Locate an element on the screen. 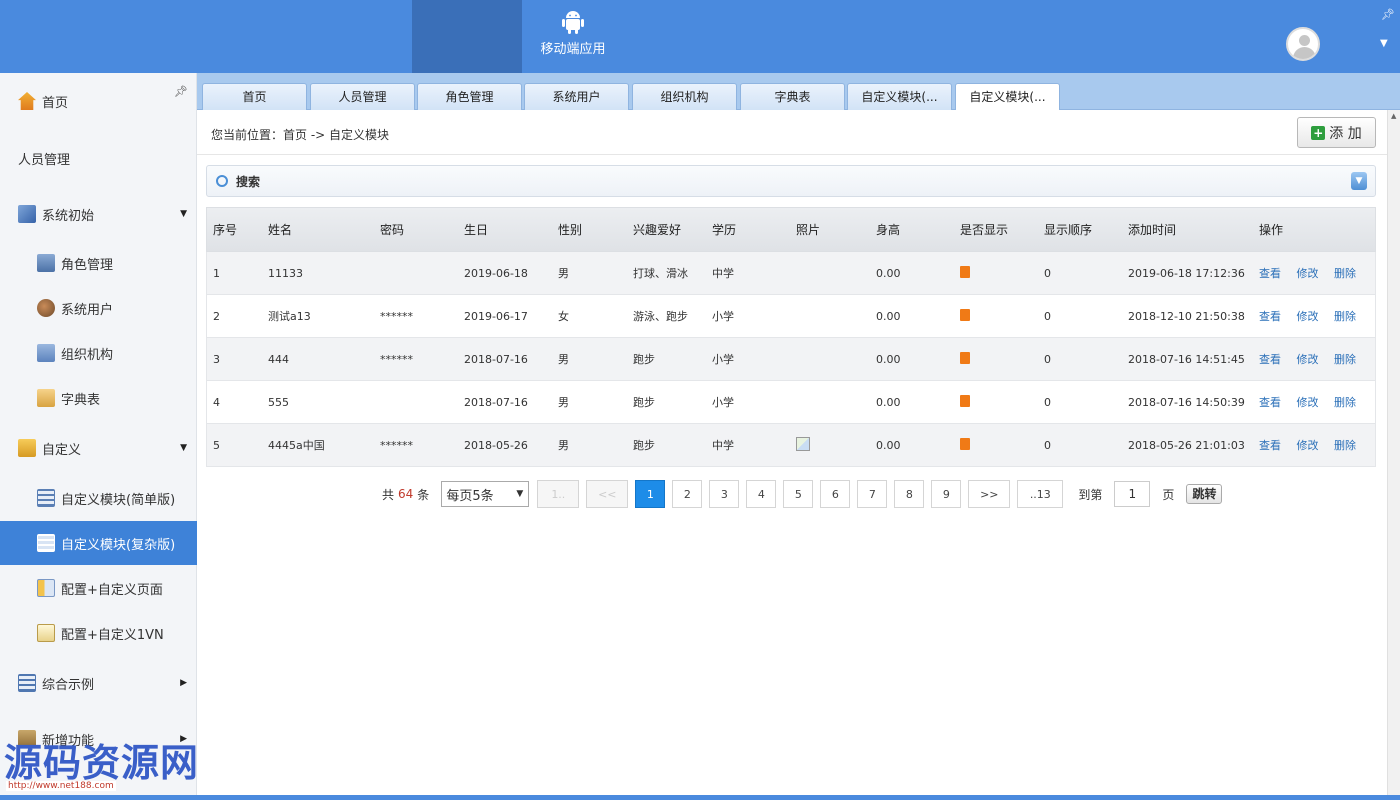 This screenshot has width=1400, height=800. total-suffix: 条 is located at coordinates (423, 494).